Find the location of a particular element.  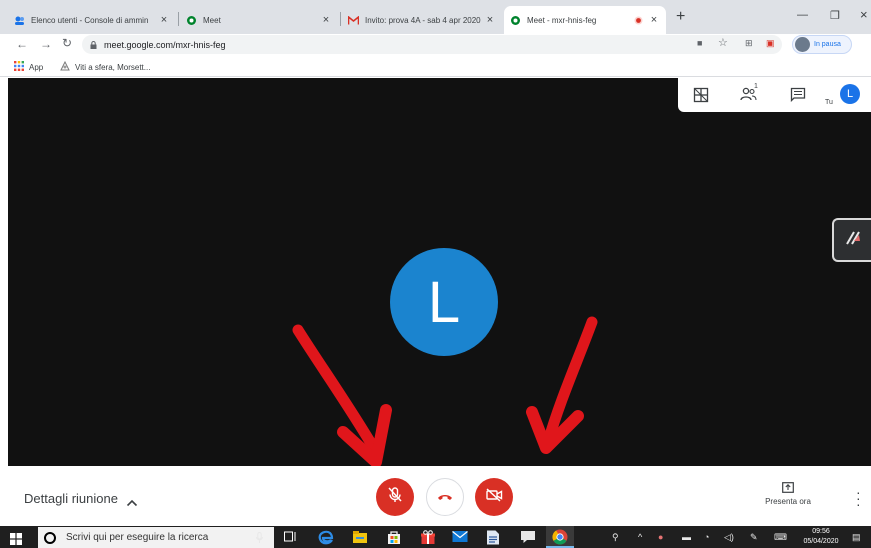

document-app-icon is located at coordinates (494, 537).